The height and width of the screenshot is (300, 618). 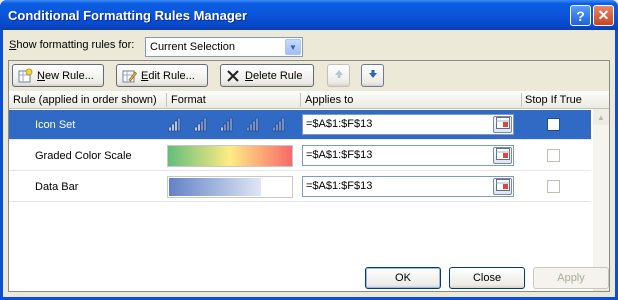 What do you see at coordinates (309, 15) in the screenshot?
I see `title-bar: Conditional Formatting Rules Manager ? ✕` at bounding box center [309, 15].